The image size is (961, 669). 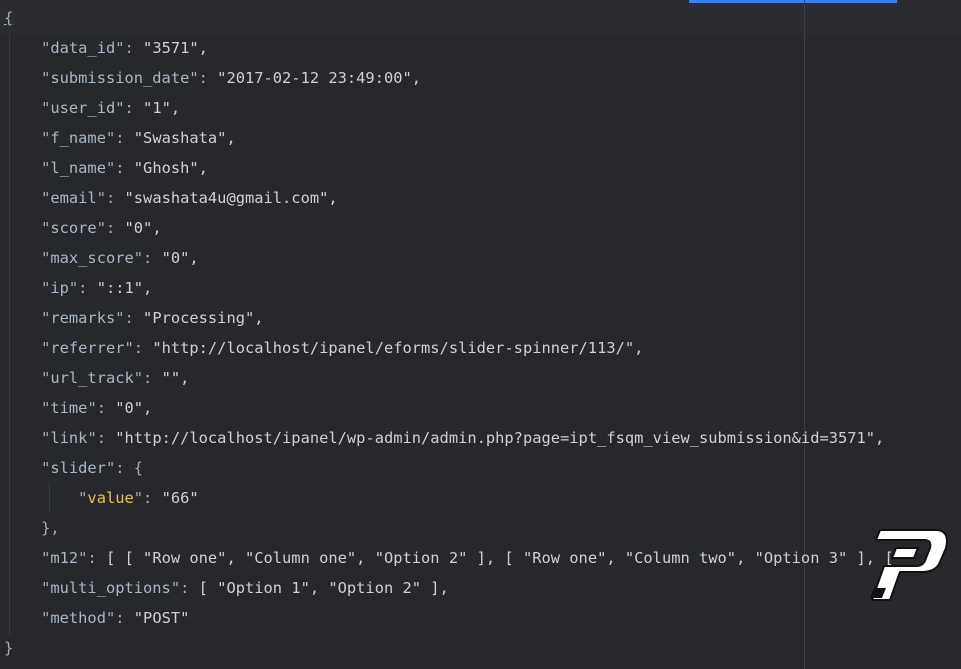 I want to click on json-value: "swashata4u@gmail.com",, so click(x=231, y=198).